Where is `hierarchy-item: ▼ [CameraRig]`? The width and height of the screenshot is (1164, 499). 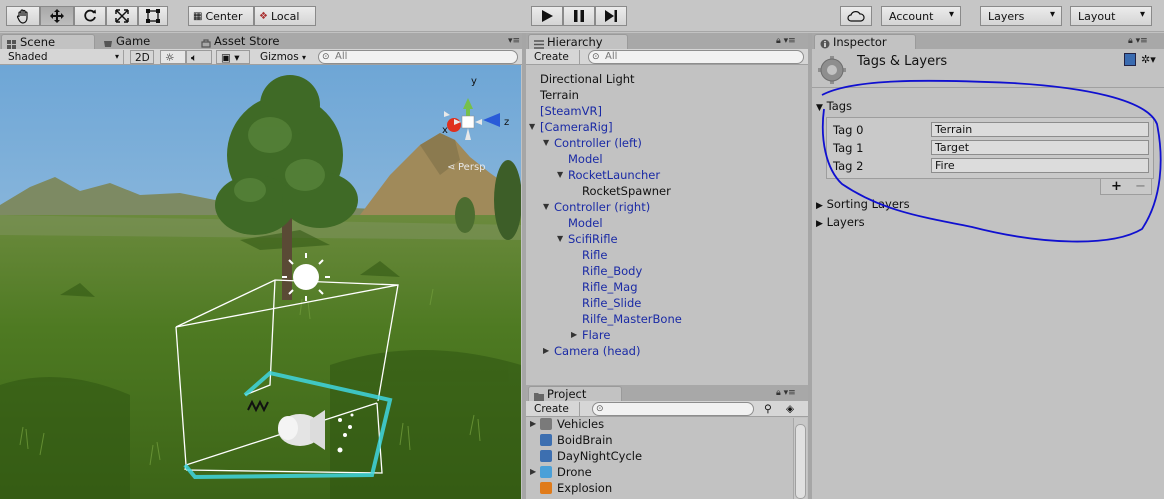 hierarchy-item: ▼ [CameraRig] is located at coordinates (571, 127).